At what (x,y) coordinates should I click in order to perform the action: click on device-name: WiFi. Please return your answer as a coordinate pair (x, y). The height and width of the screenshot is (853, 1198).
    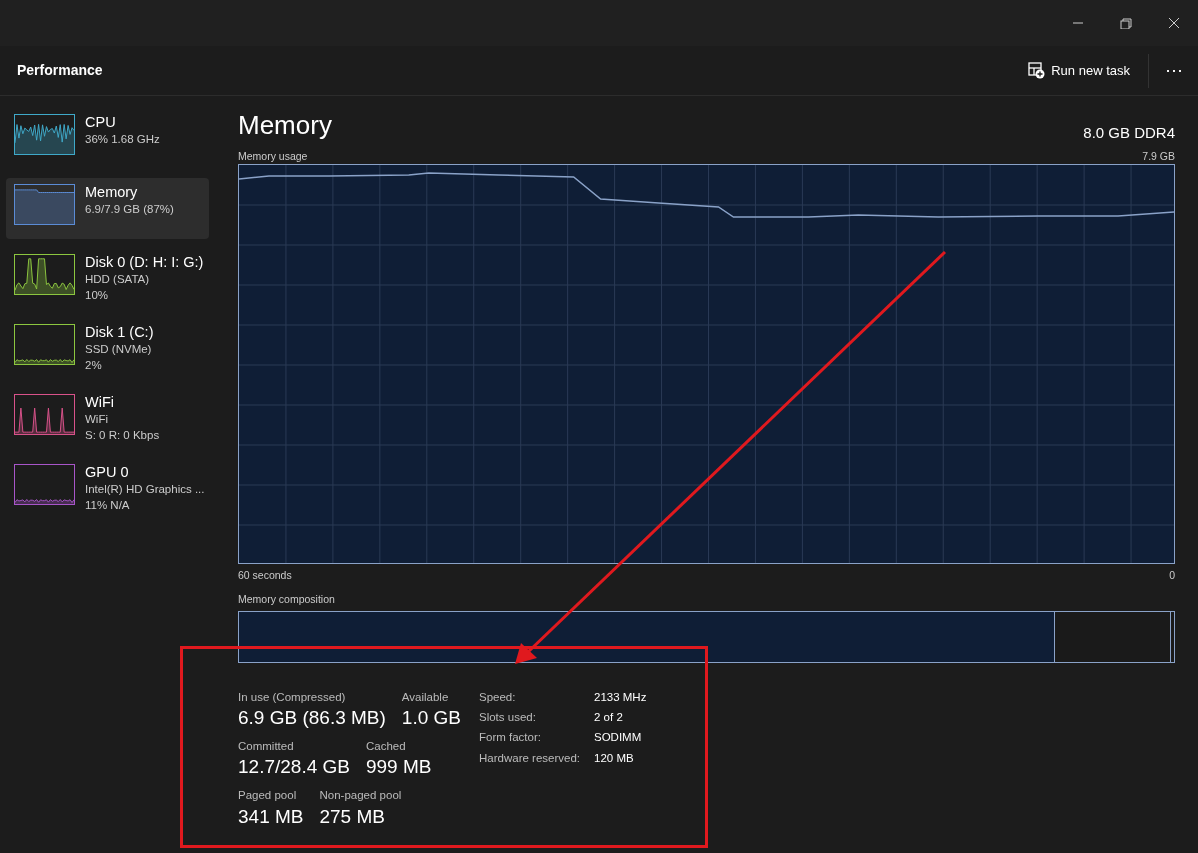
    Looking at the image, I should click on (100, 402).